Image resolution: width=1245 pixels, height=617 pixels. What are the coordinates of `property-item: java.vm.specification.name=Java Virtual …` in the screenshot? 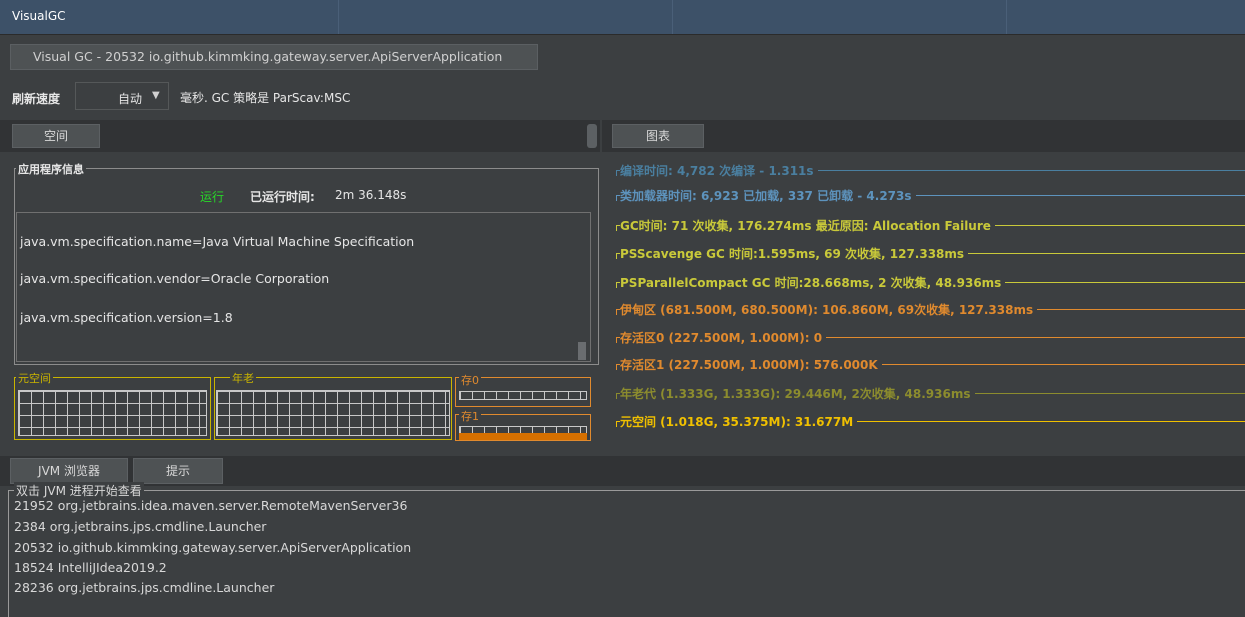 It's located at (217, 241).